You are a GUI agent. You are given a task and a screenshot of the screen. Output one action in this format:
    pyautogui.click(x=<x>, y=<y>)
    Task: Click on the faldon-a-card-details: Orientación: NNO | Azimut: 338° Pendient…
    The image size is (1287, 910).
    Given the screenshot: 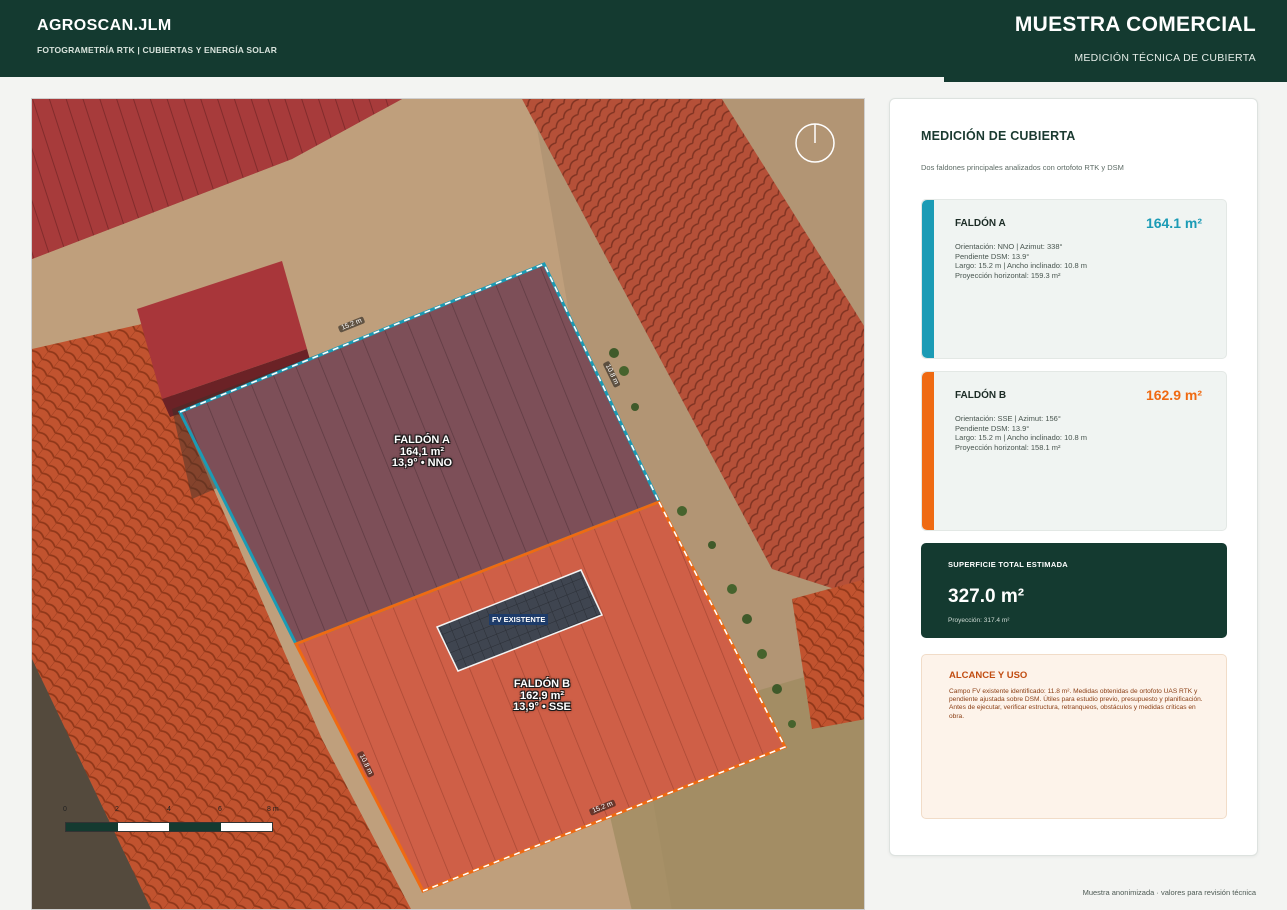 What is the action you would take?
    pyautogui.click(x=1021, y=261)
    